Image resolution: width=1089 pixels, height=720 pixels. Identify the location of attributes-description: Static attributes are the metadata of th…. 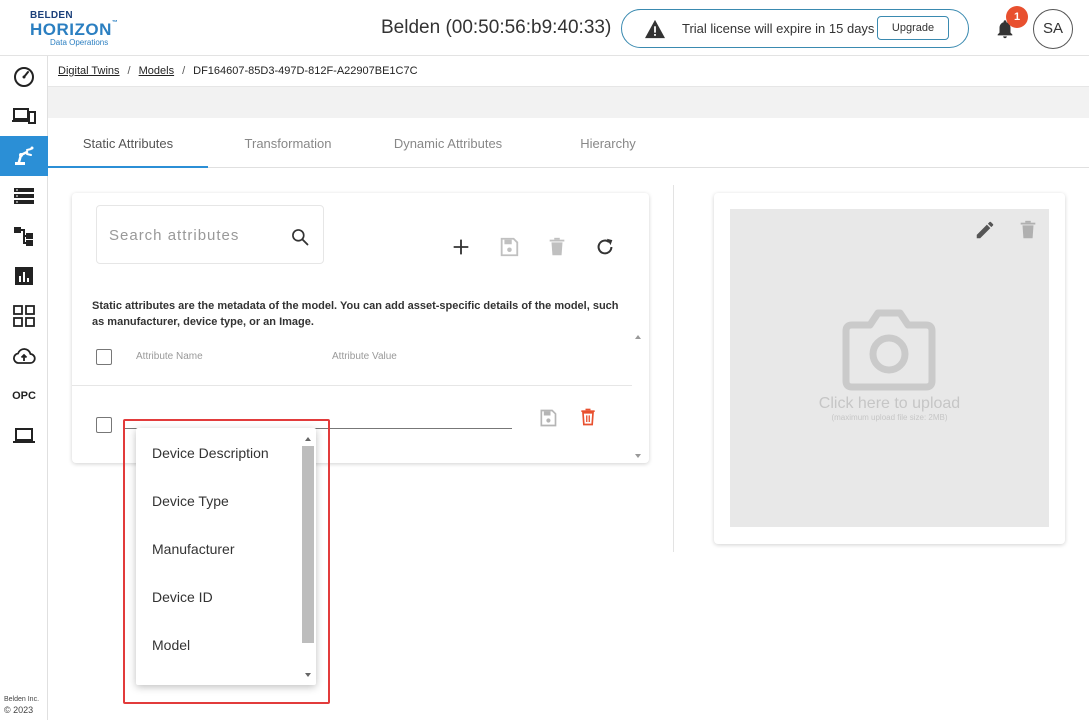
(355, 314).